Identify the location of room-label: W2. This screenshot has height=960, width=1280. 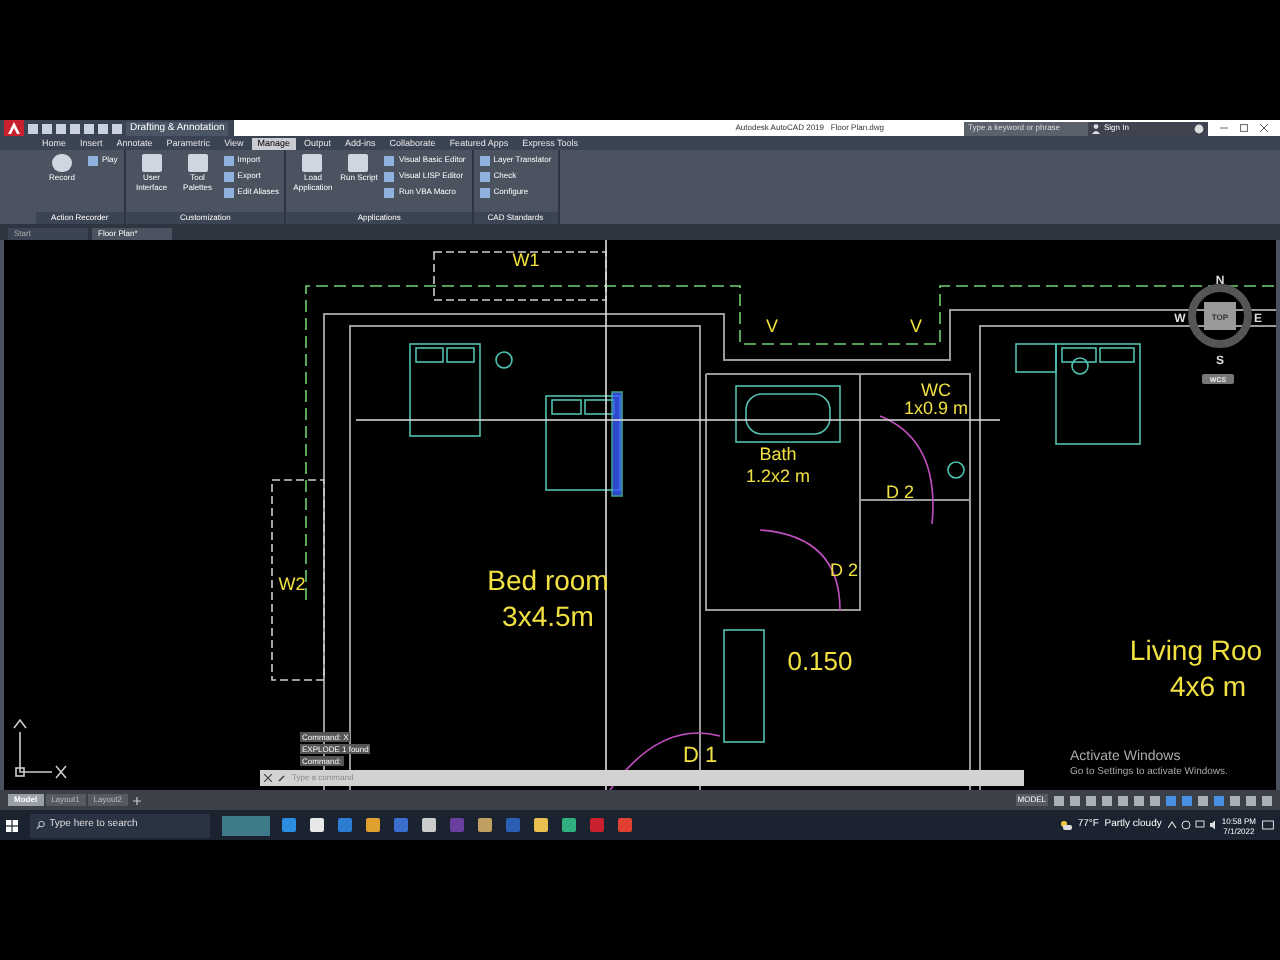
(292, 584).